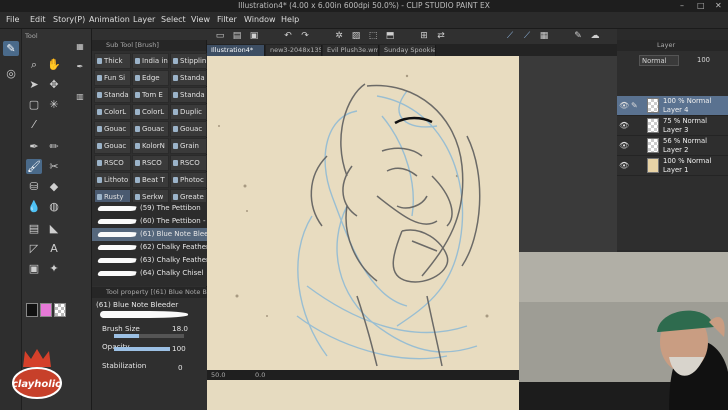 The image size is (728, 410). I want to click on eyedropper-icon: ⁄, so click(34, 124).